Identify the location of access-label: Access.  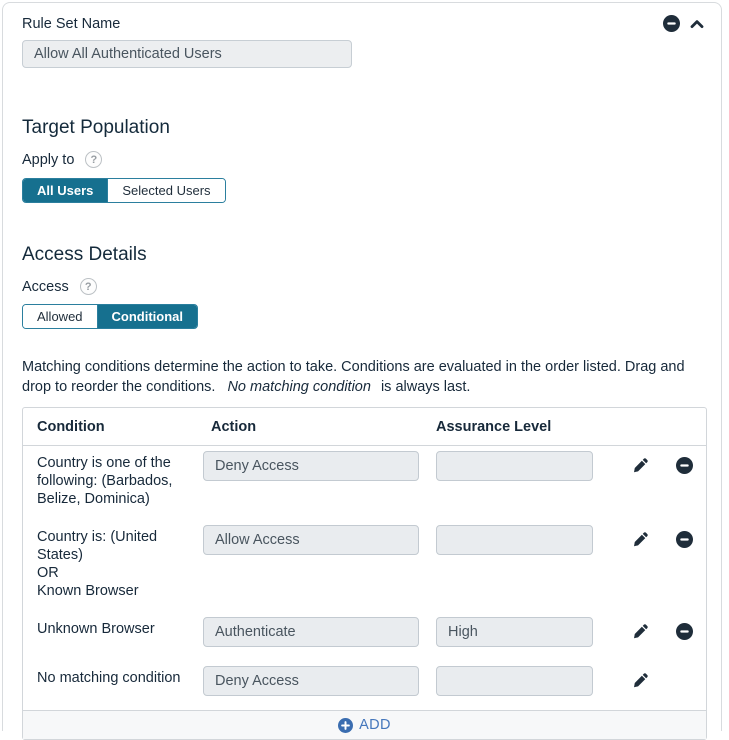
(45, 286).